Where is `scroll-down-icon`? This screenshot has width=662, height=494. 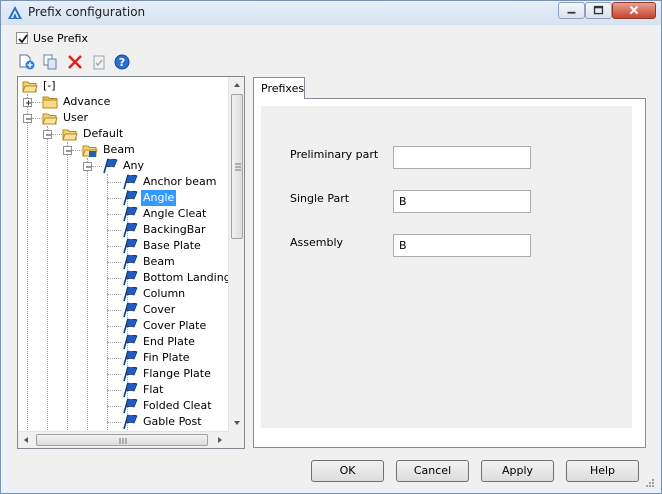 scroll-down-icon is located at coordinates (237, 423).